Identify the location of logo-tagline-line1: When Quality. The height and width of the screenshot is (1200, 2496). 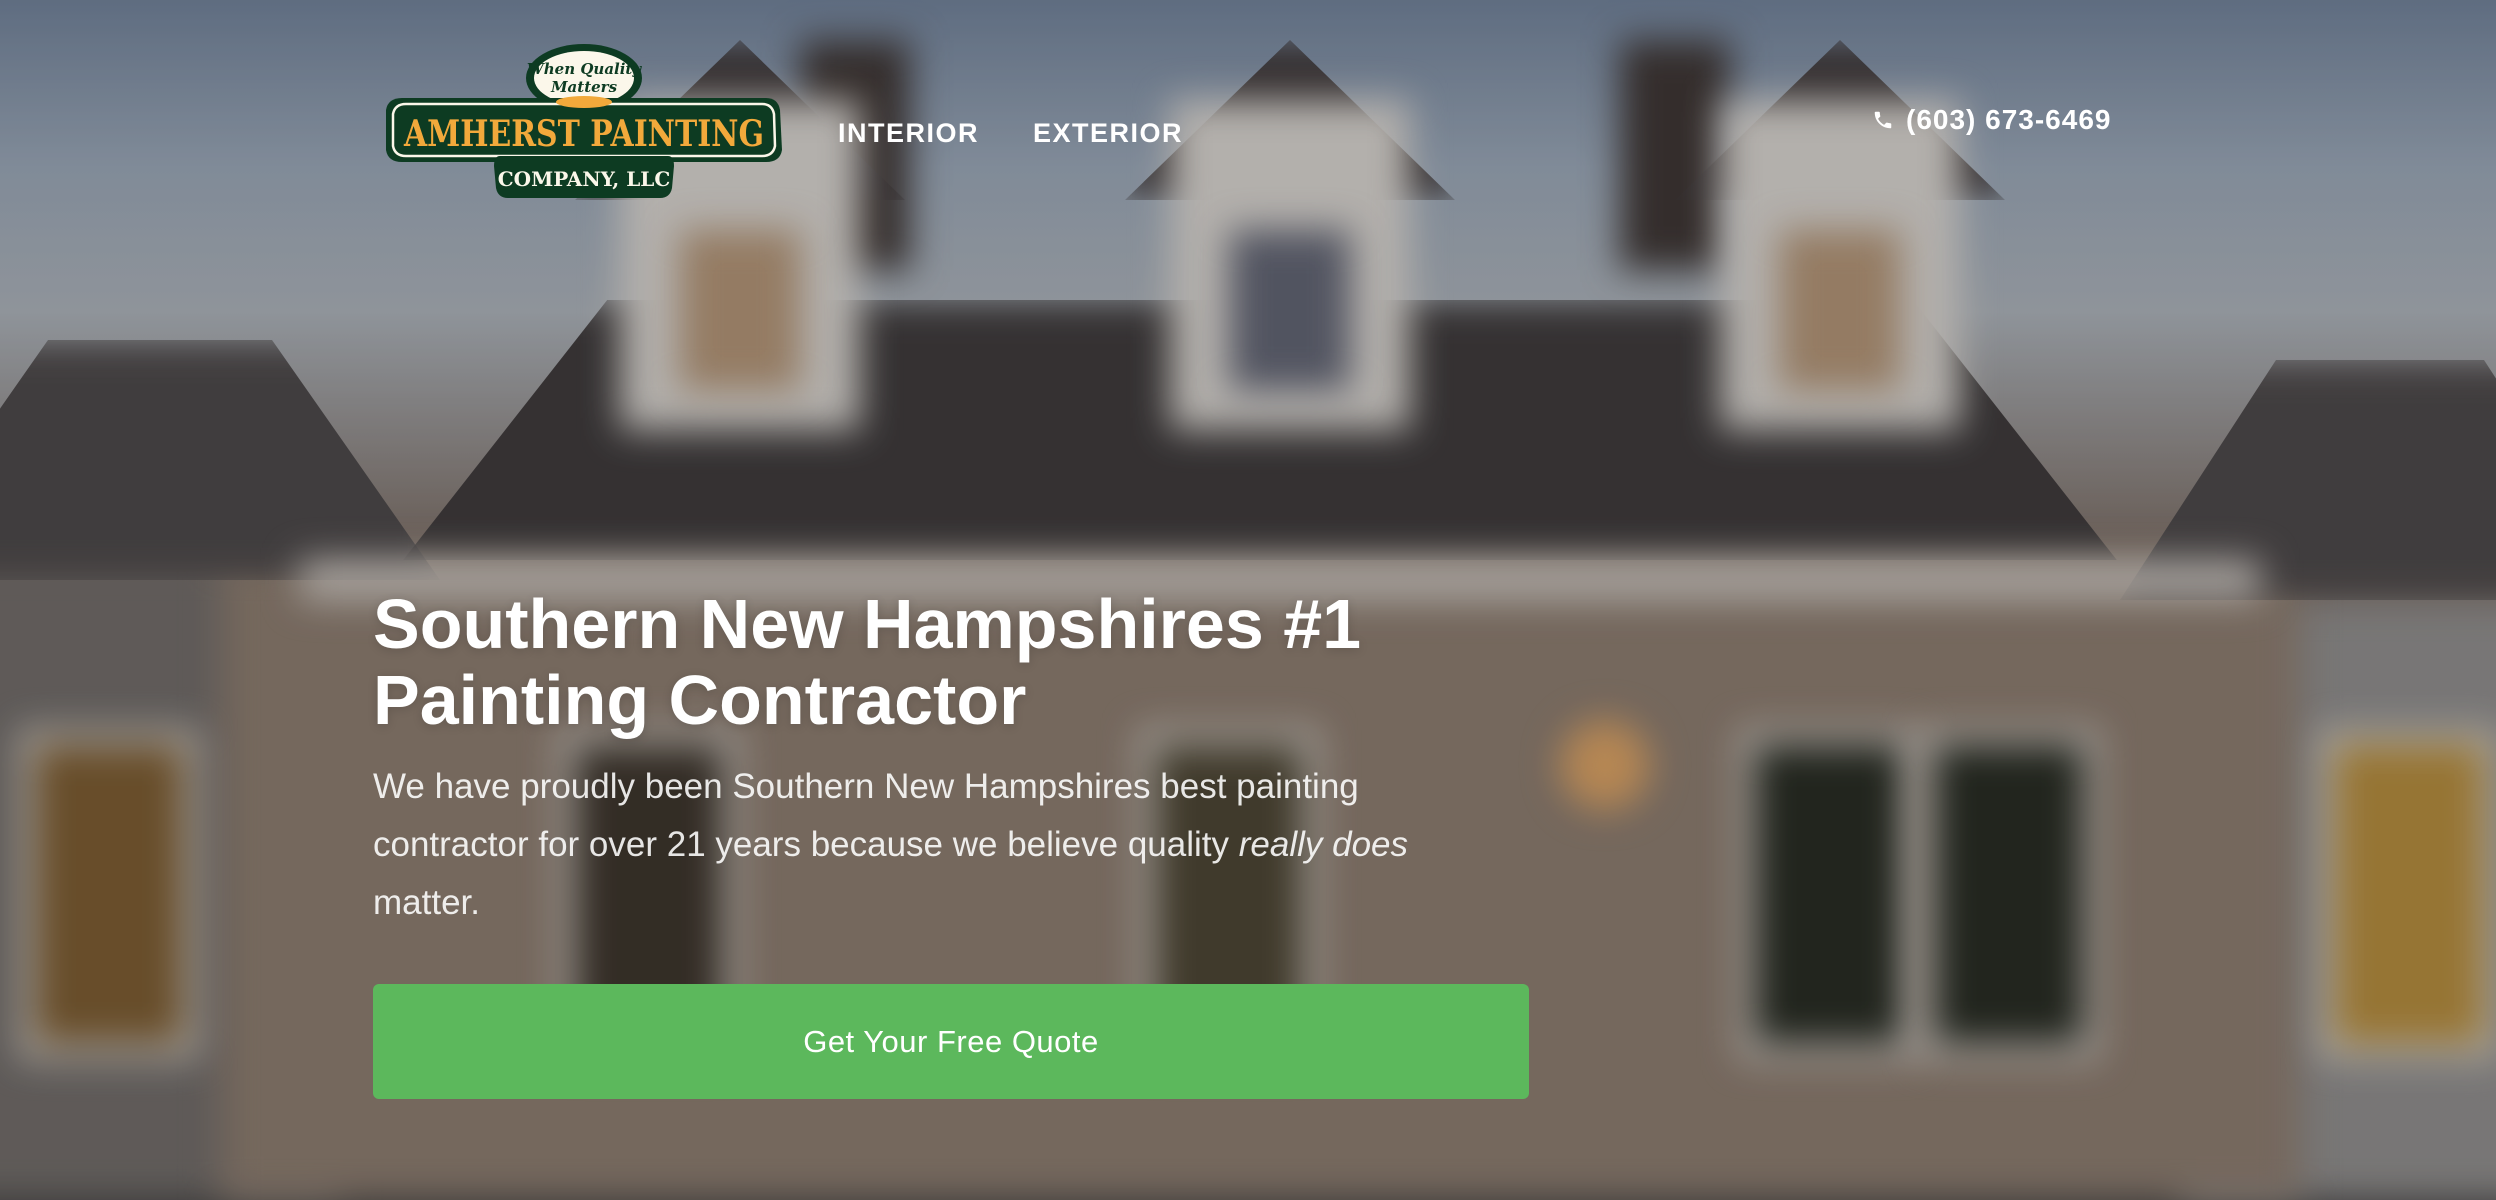
(584, 69).